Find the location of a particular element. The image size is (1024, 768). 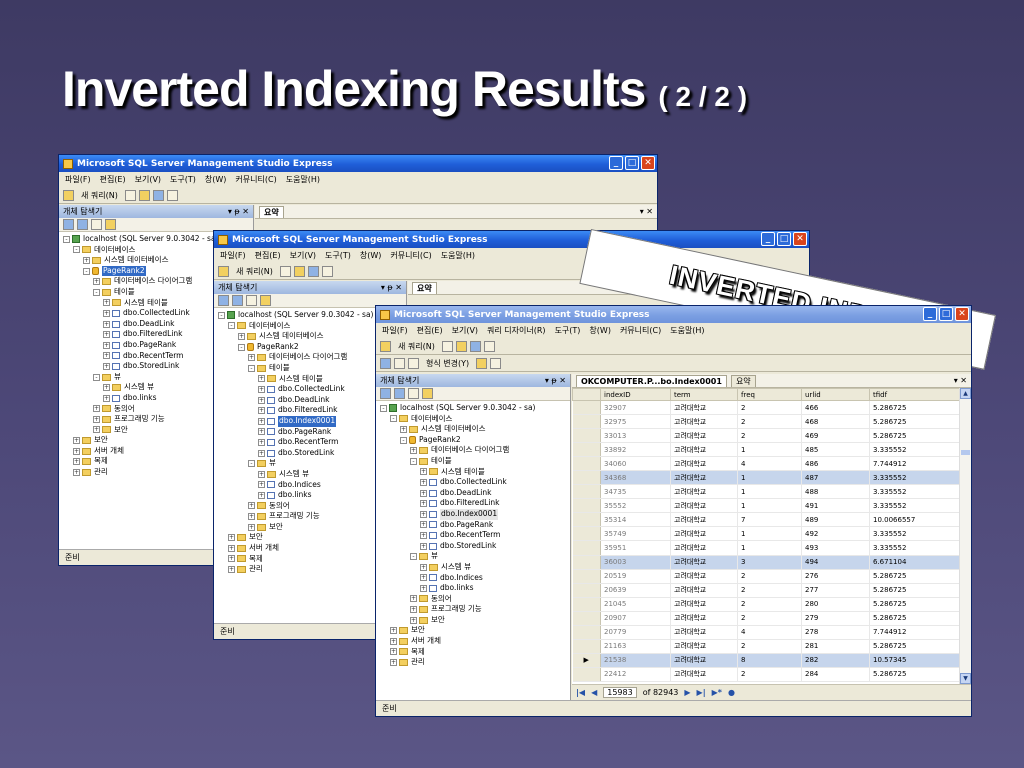

table-cell: 7.744912 is located at coordinates (920, 464).